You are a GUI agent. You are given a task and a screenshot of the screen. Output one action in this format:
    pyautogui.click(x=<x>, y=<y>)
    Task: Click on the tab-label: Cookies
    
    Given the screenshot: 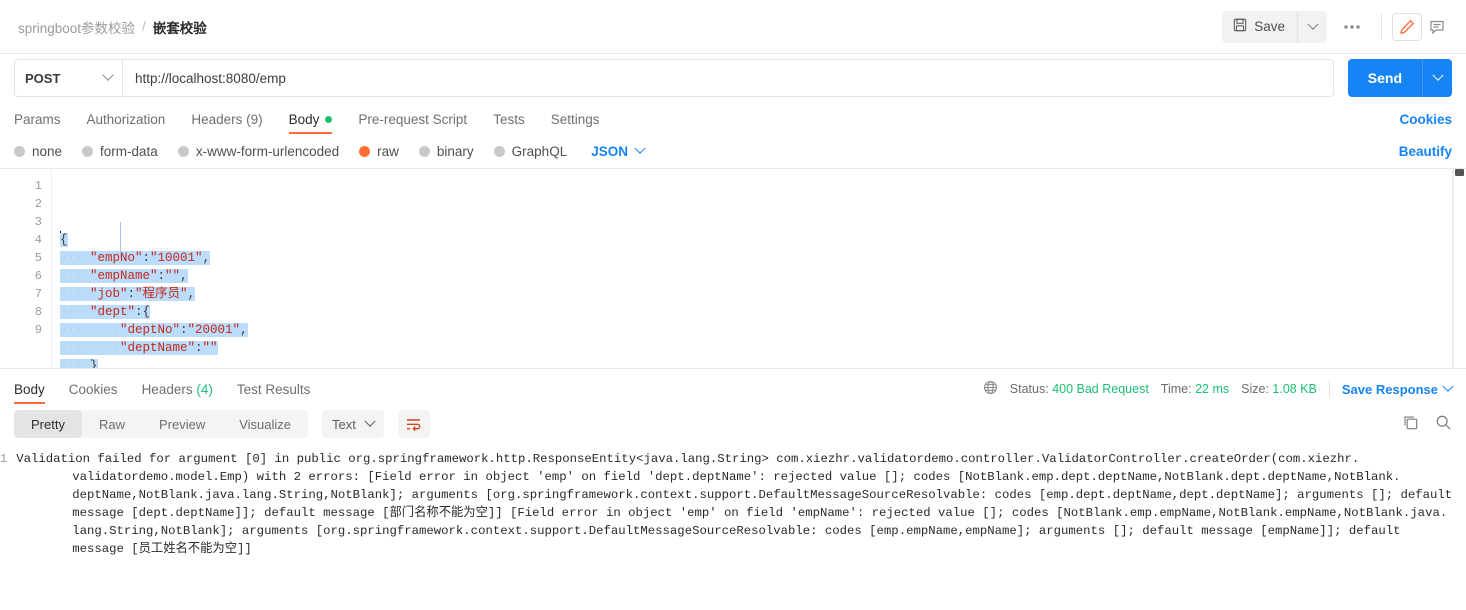 What is the action you would take?
    pyautogui.click(x=93, y=389)
    